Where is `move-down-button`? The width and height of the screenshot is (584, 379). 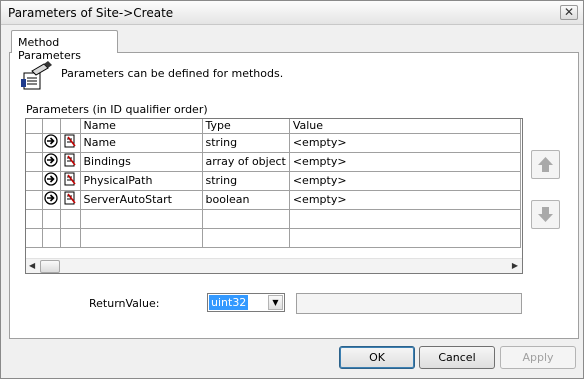 move-down-button is located at coordinates (545, 214).